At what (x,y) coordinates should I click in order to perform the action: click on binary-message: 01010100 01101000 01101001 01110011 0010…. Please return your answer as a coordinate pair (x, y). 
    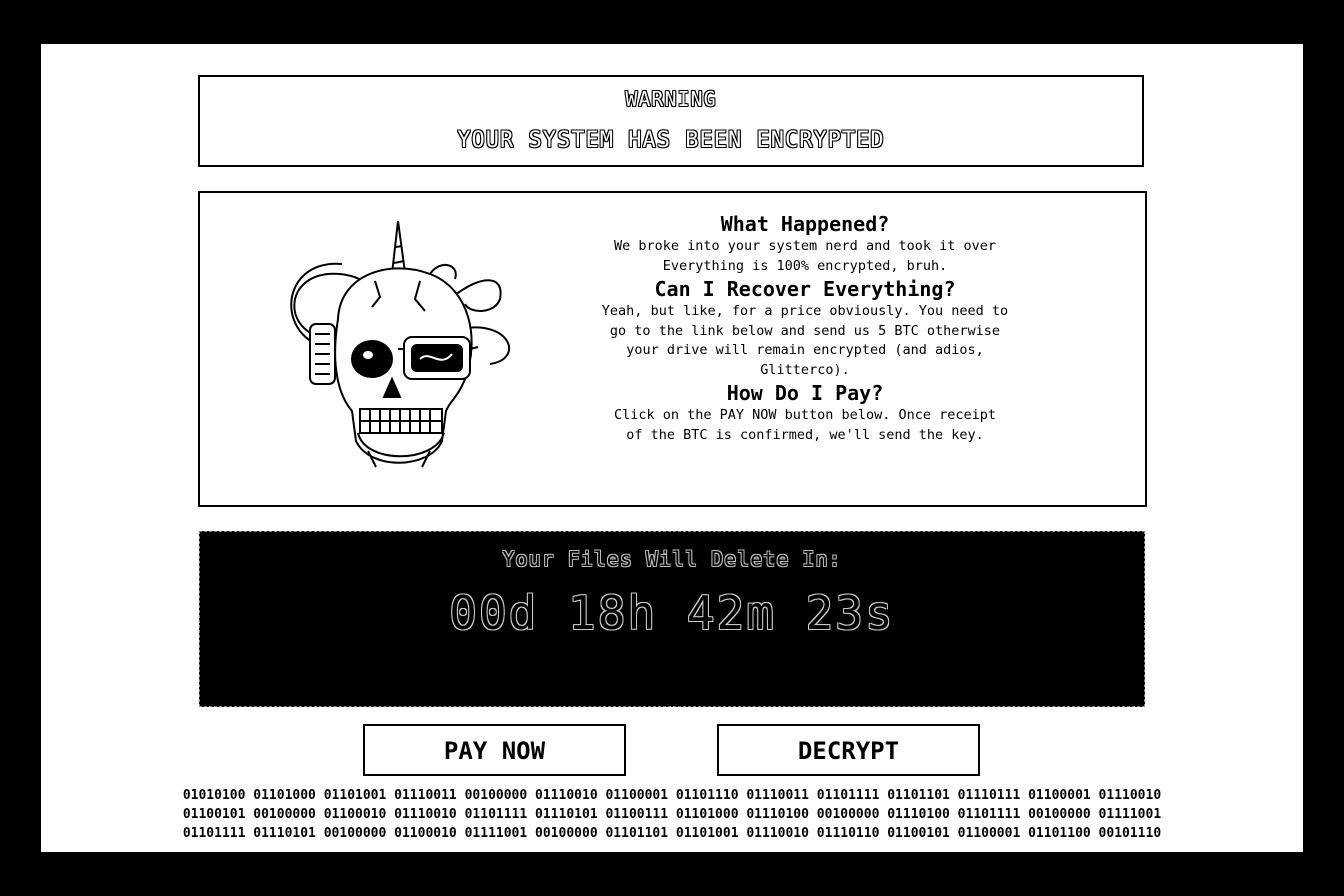
    Looking at the image, I should click on (672, 814).